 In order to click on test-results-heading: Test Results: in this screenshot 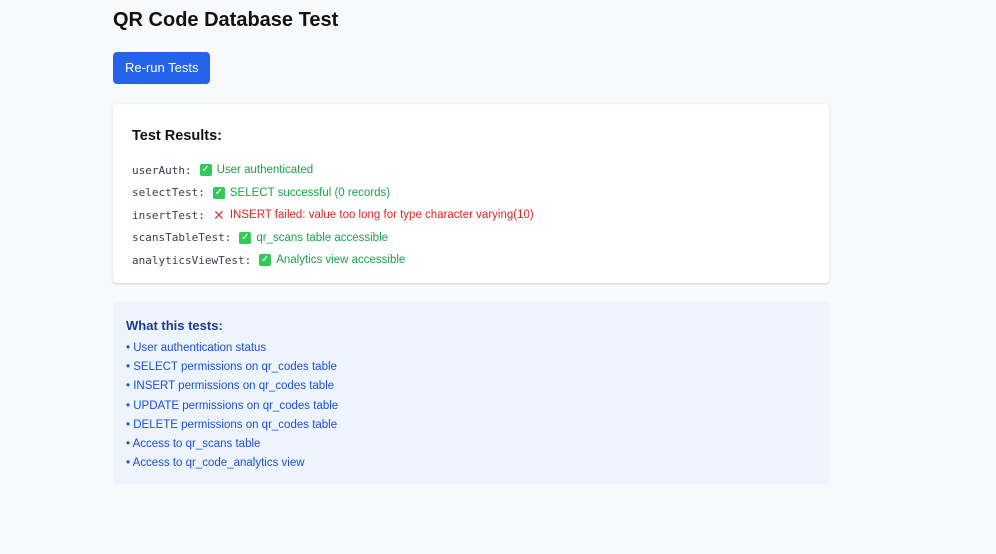, I will do `click(177, 136)`.